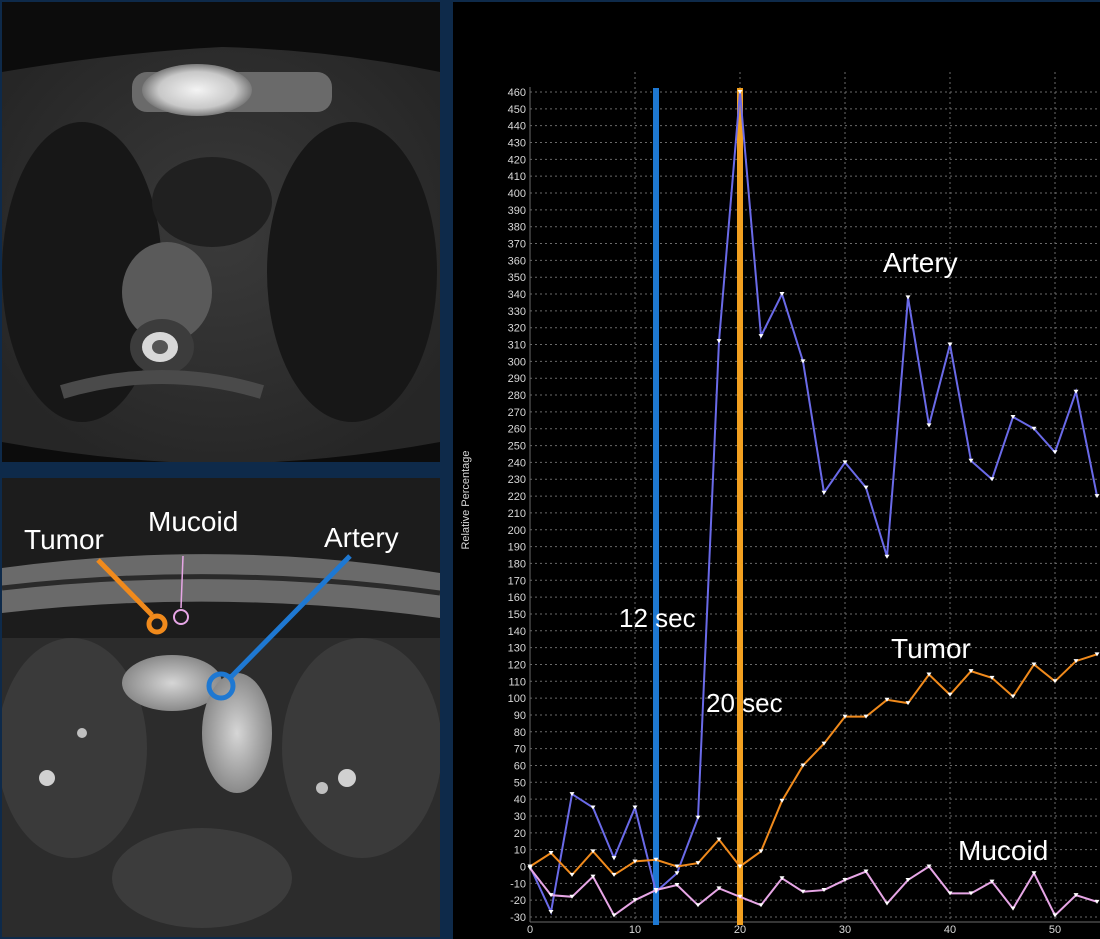 This screenshot has width=1100, height=939. What do you see at coordinates (517, 194) in the screenshot?
I see `y-tick-label: 400` at bounding box center [517, 194].